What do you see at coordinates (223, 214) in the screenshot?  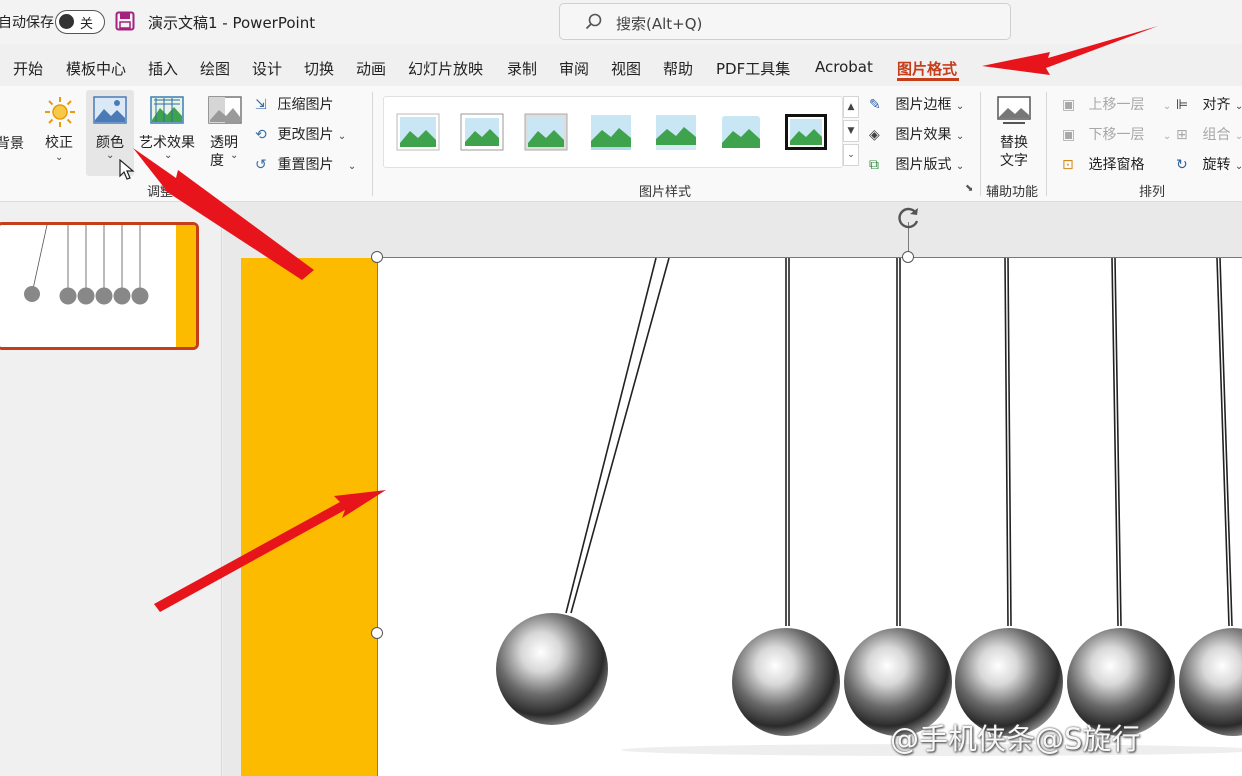 I see `arrow-to-color-button` at bounding box center [223, 214].